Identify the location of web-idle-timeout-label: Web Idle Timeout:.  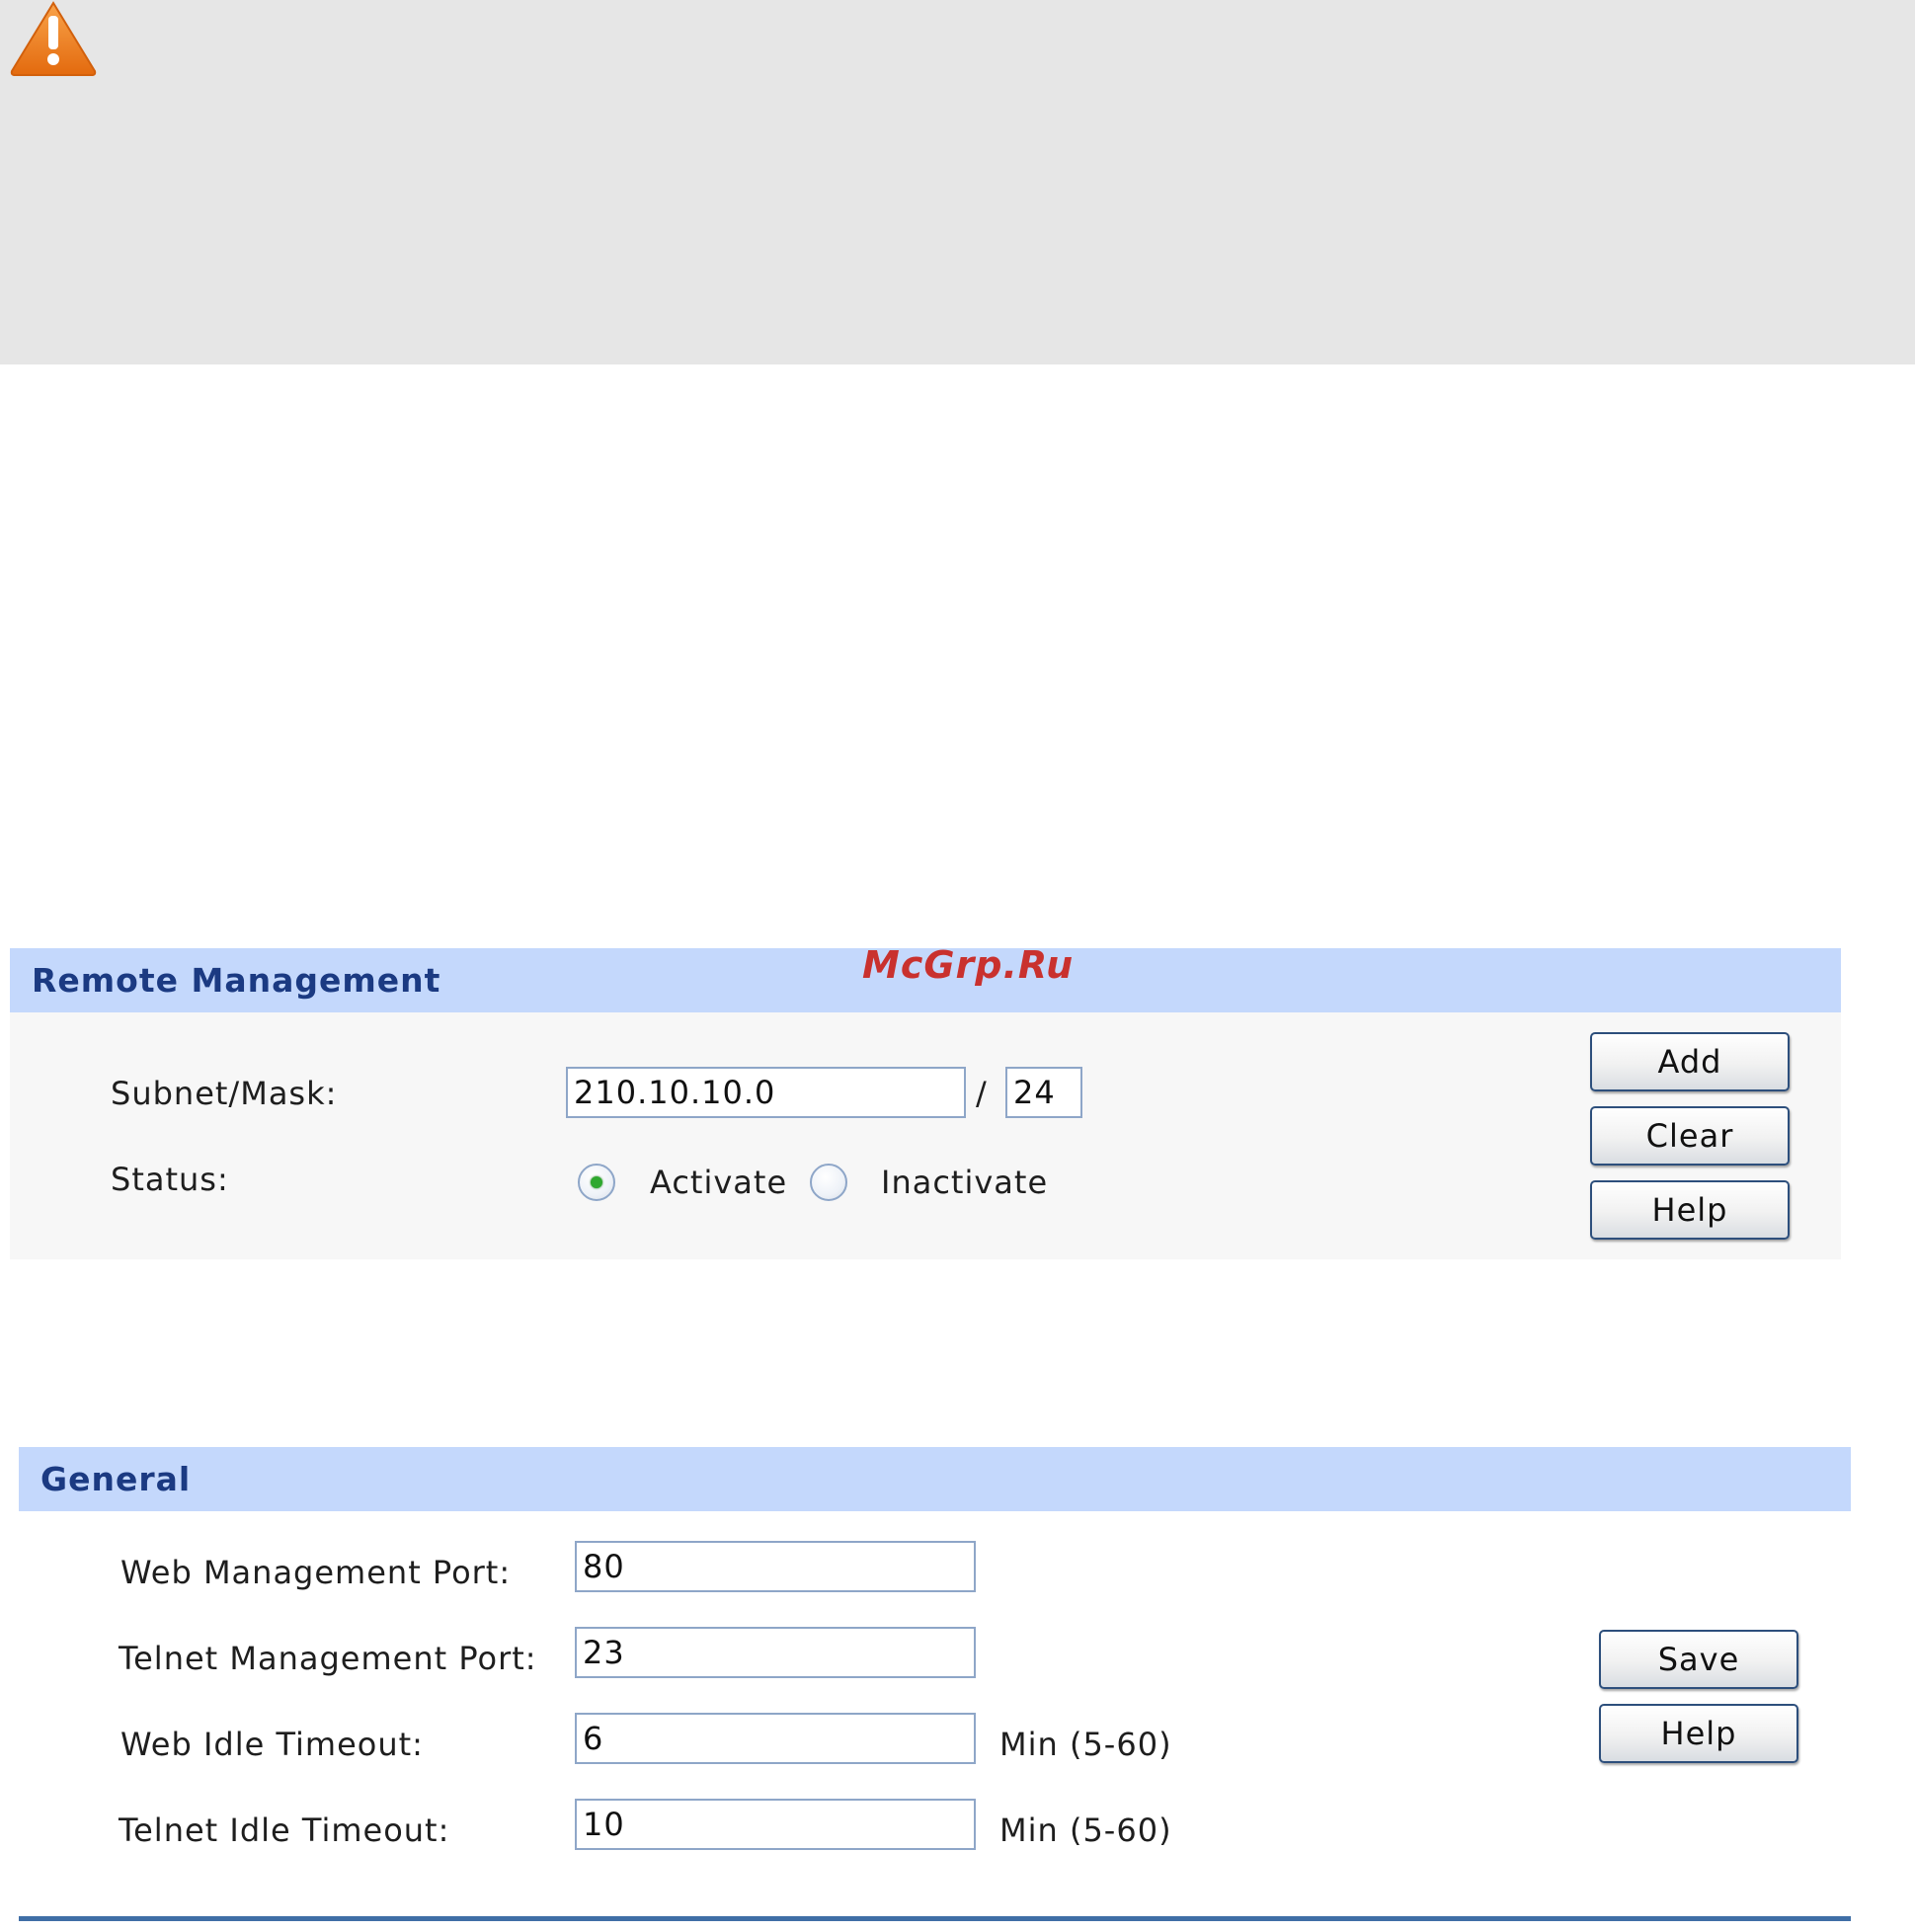
(272, 1744).